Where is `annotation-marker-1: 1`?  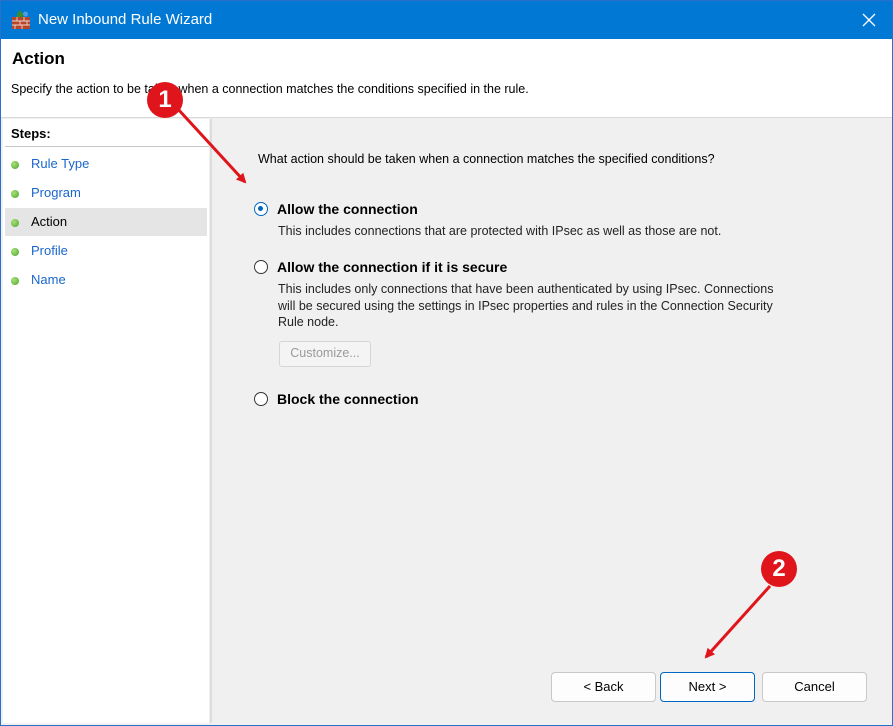
annotation-marker-1: 1 is located at coordinates (165, 100).